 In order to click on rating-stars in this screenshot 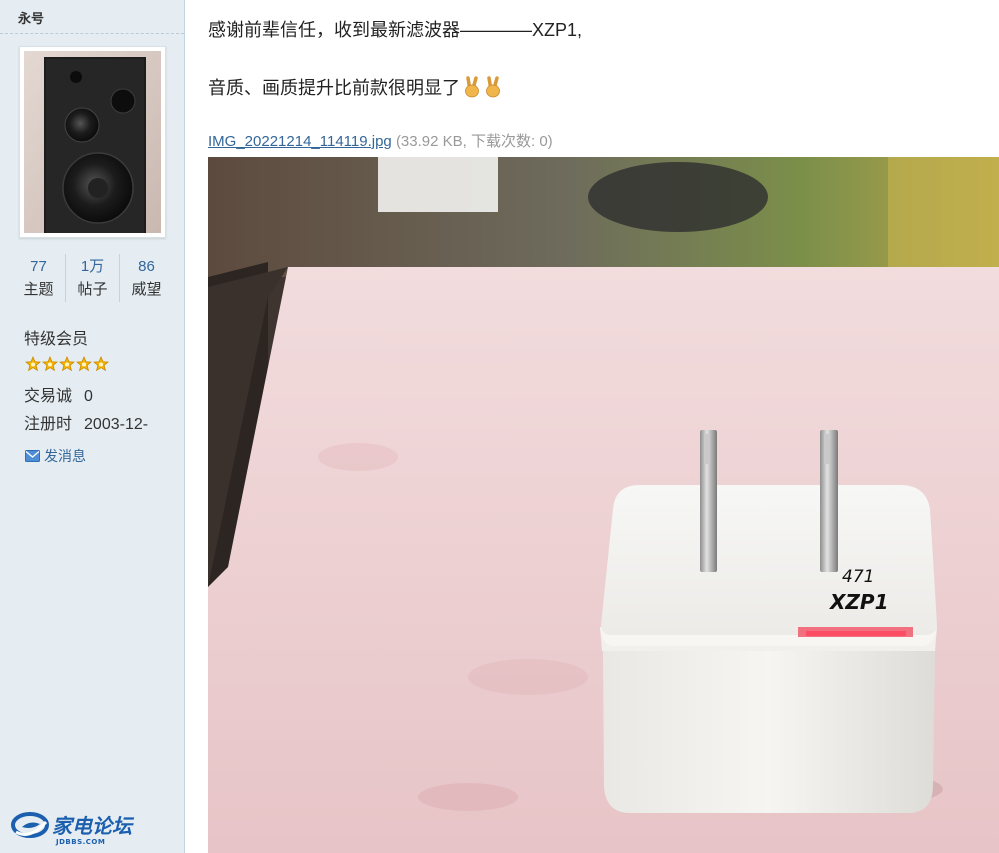, I will do `click(67, 364)`.